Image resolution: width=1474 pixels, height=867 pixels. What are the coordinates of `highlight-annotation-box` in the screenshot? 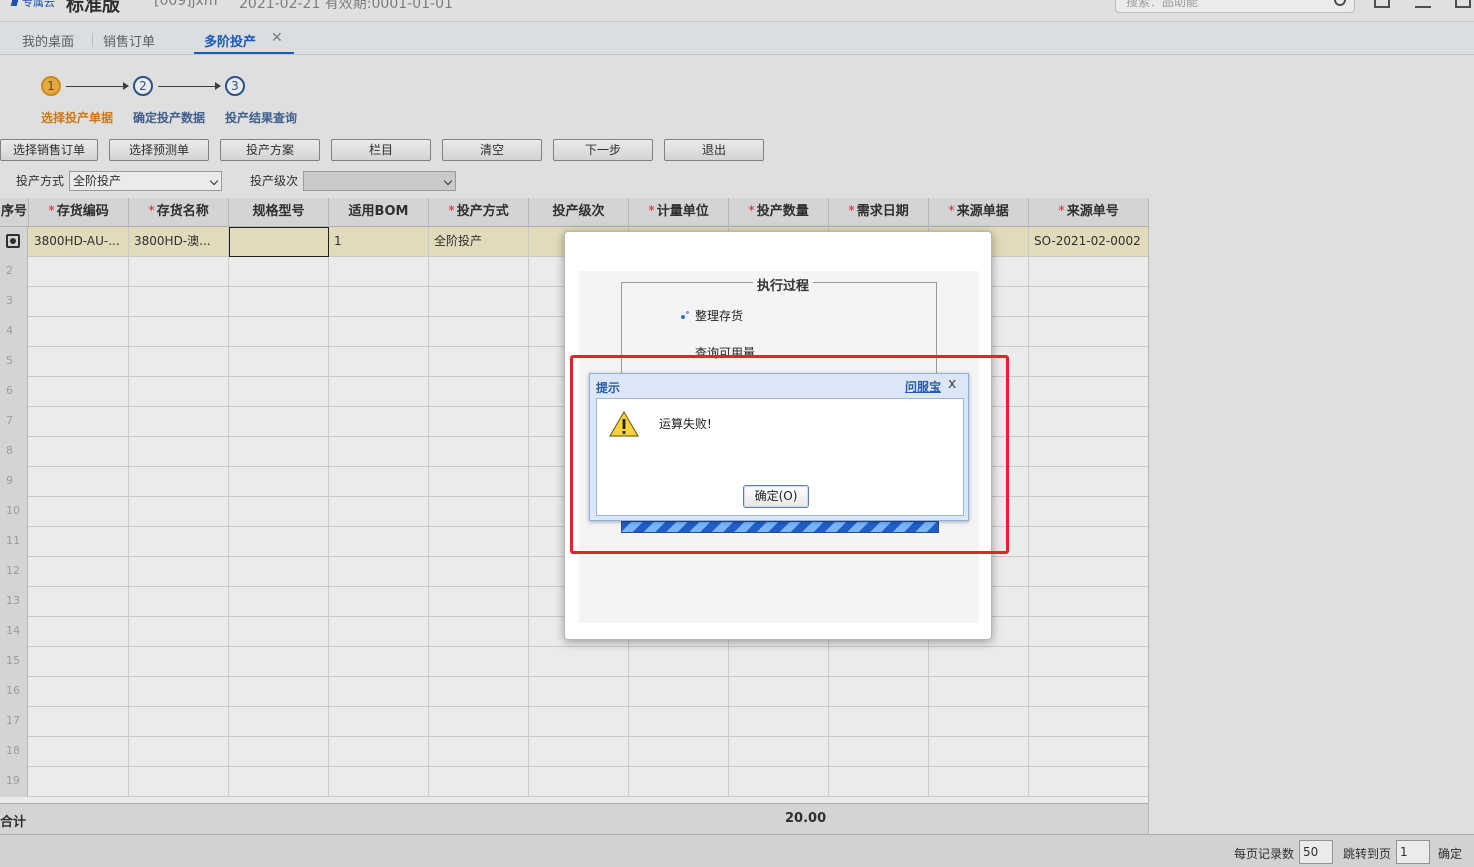 It's located at (789, 454).